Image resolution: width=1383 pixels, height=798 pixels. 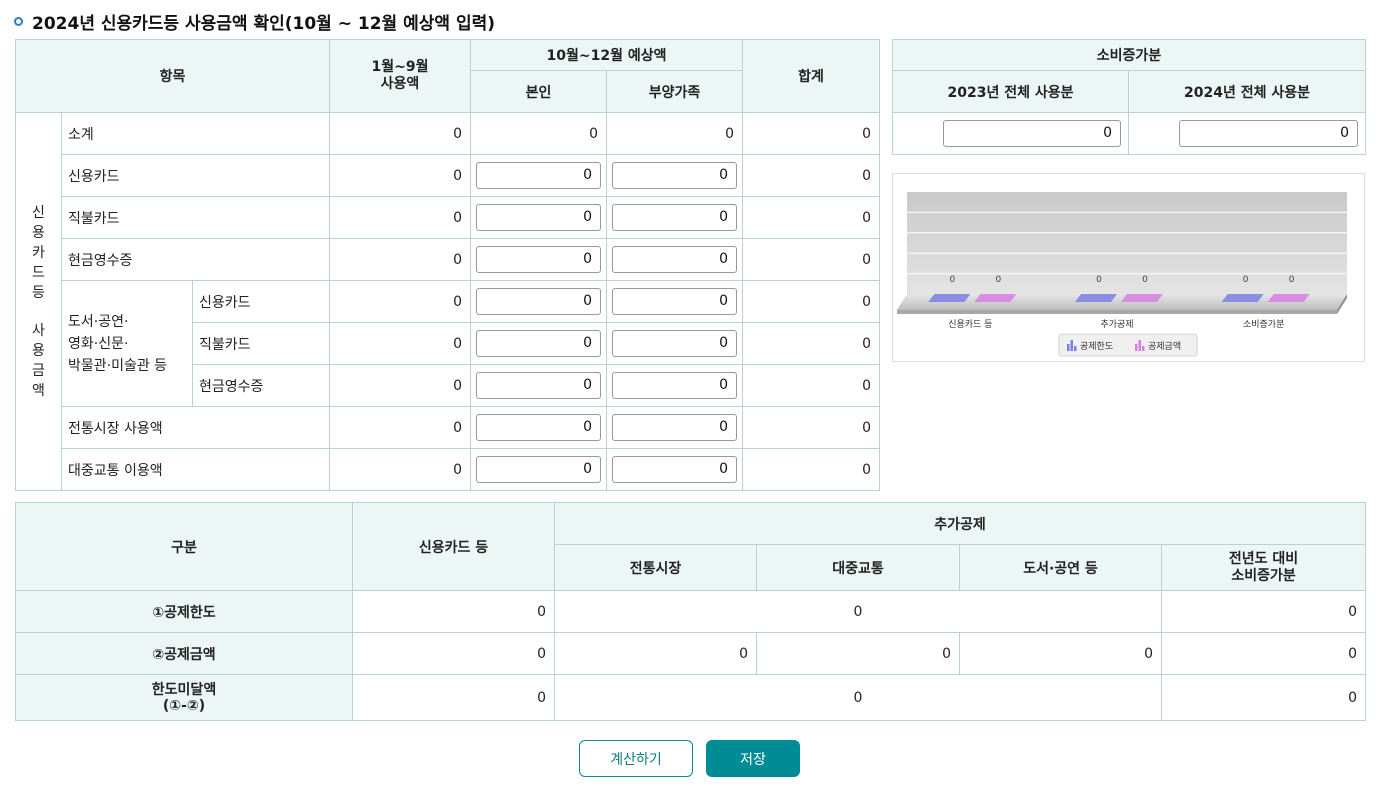 I want to click on header-credit: 신용카드 등, so click(x=453, y=546).